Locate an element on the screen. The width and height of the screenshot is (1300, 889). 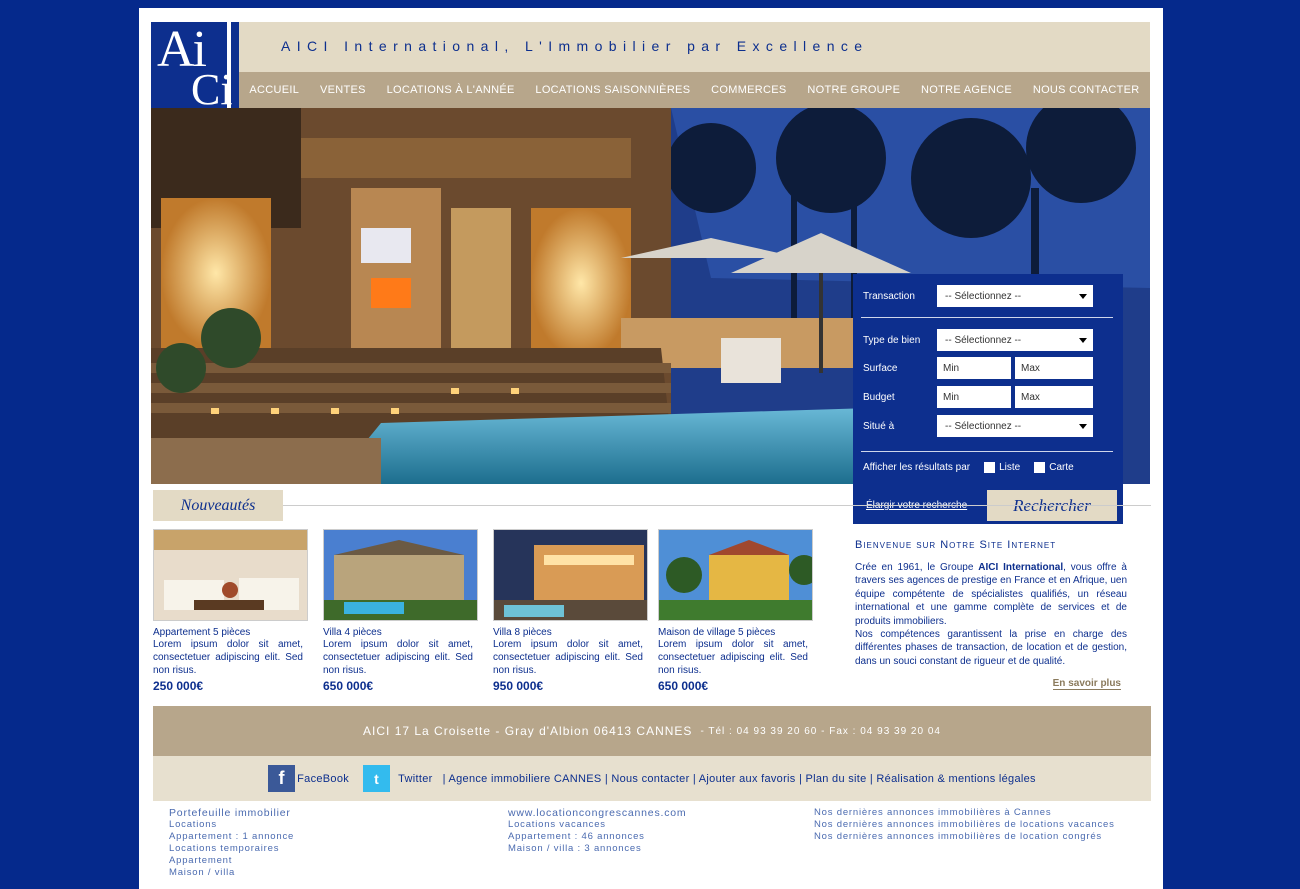
transaction-row: Transaction -- Sélectionnez -- is located at coordinates (978, 296).